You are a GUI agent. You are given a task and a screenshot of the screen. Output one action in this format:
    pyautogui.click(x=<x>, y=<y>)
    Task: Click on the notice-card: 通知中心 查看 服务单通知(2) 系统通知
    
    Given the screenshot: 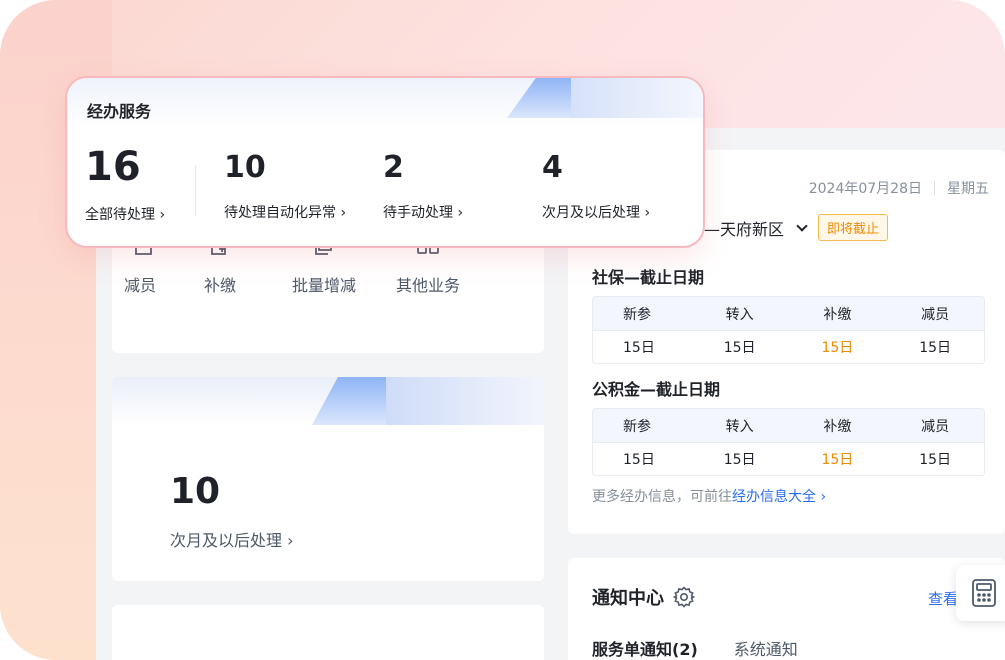 What is the action you would take?
    pyautogui.click(x=786, y=609)
    